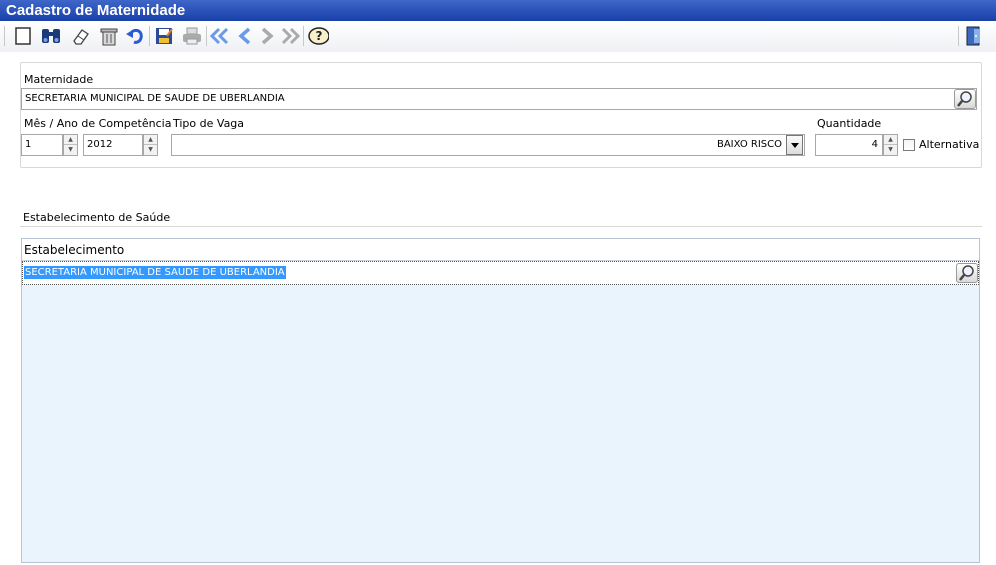 Image resolution: width=996 pixels, height=565 pixels. What do you see at coordinates (498, 10) in the screenshot?
I see `window-title-bar: Cadastro de Maternidade` at bounding box center [498, 10].